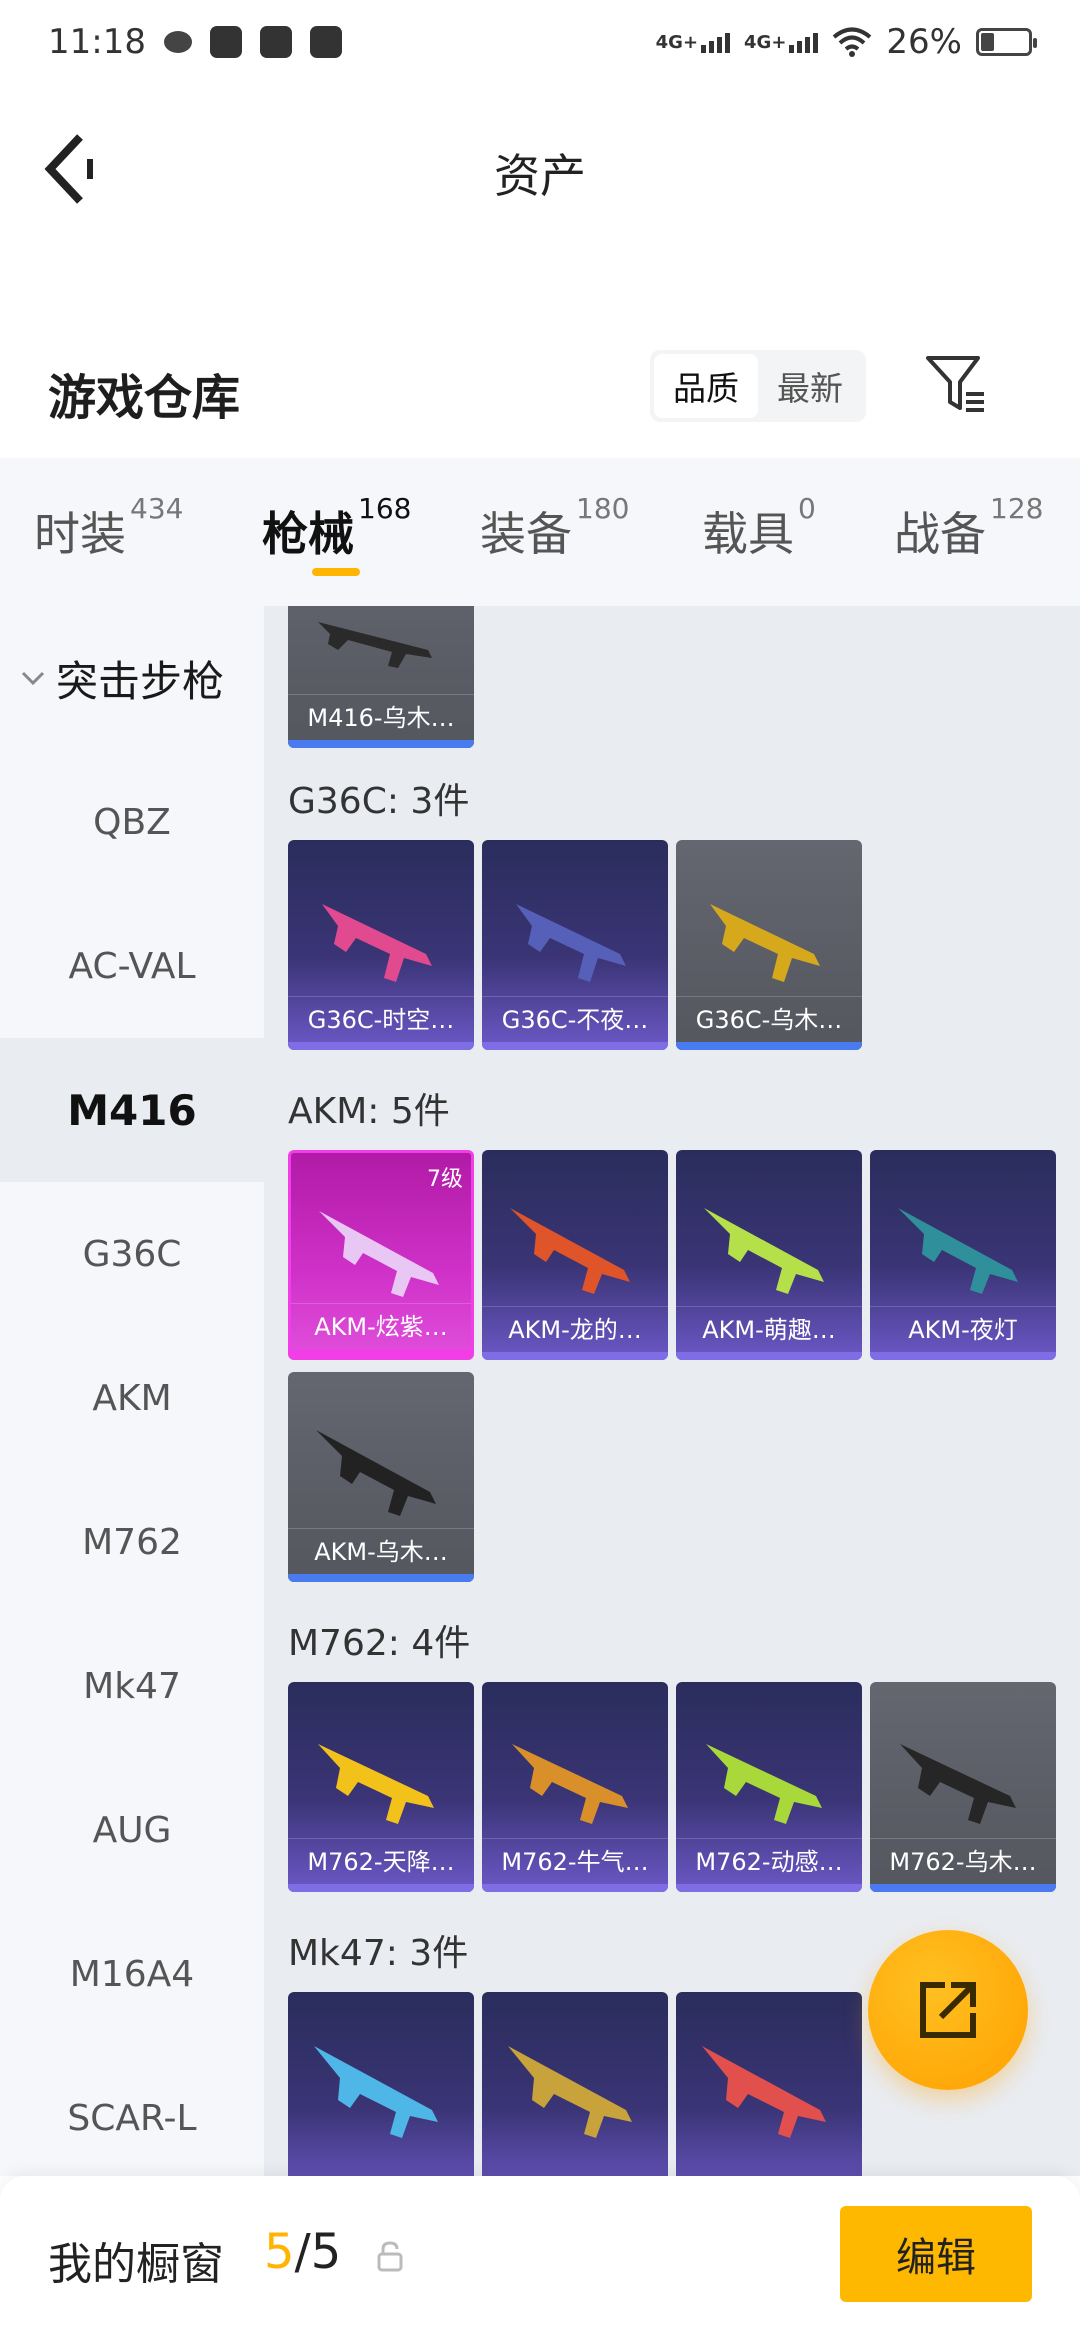 Image resolution: width=1080 pixels, height=2340 pixels. I want to click on tab-fashion: 时装 434, so click(108, 528).